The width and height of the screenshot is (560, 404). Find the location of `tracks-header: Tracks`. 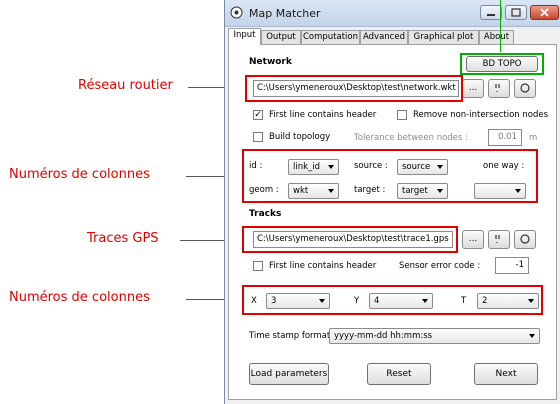

tracks-header: Tracks is located at coordinates (265, 214).